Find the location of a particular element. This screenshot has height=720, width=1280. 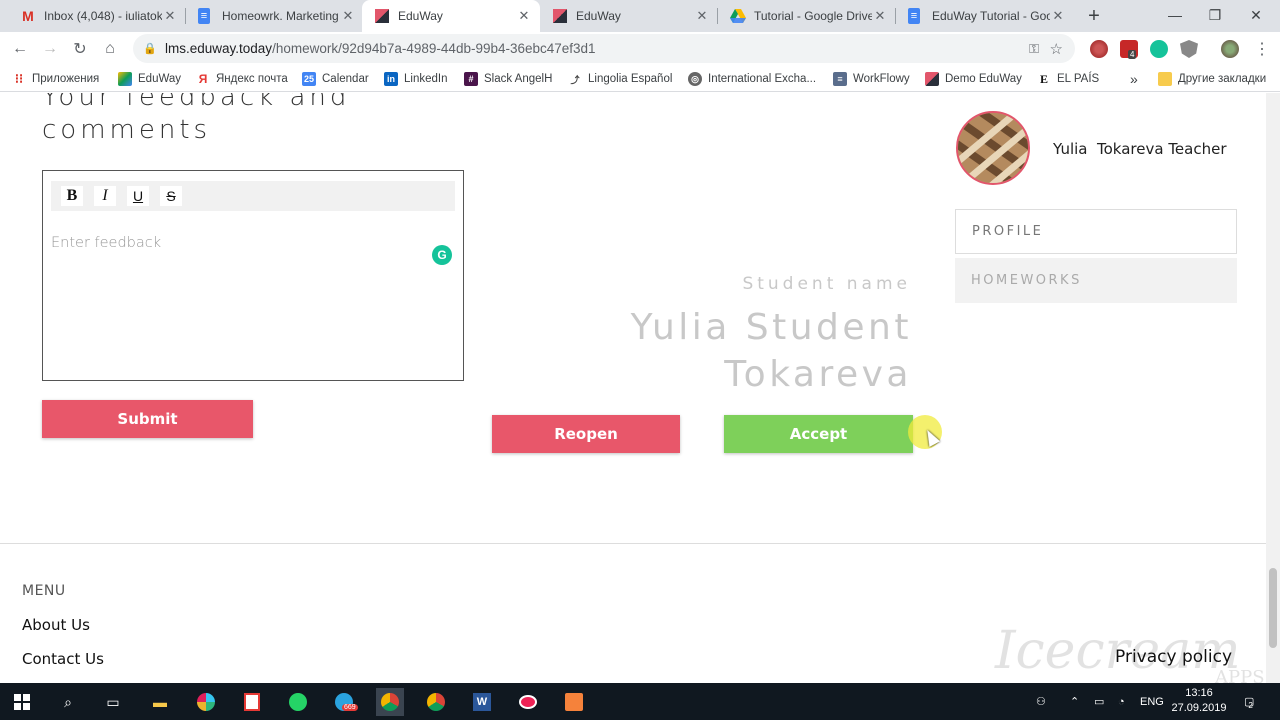

star-icon: ☆ is located at coordinates (1056, 49).